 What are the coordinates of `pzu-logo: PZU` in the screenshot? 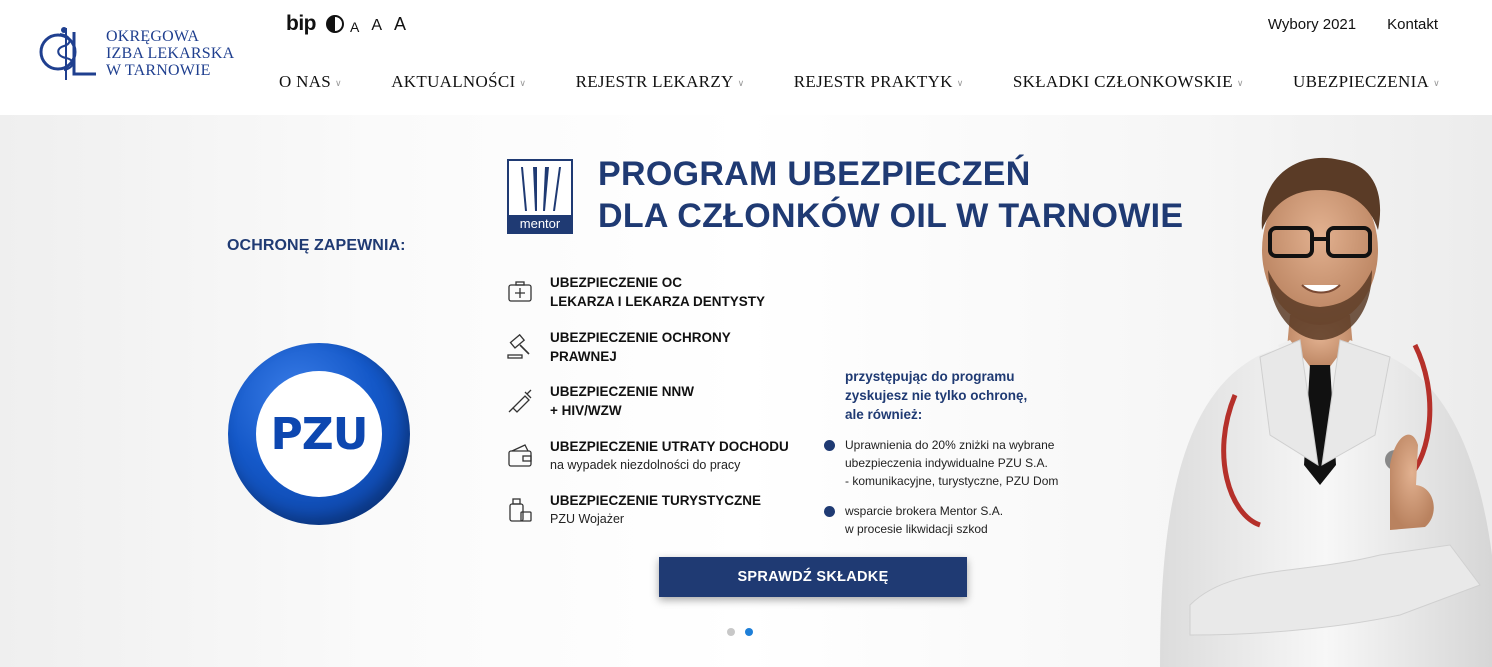 It's located at (319, 434).